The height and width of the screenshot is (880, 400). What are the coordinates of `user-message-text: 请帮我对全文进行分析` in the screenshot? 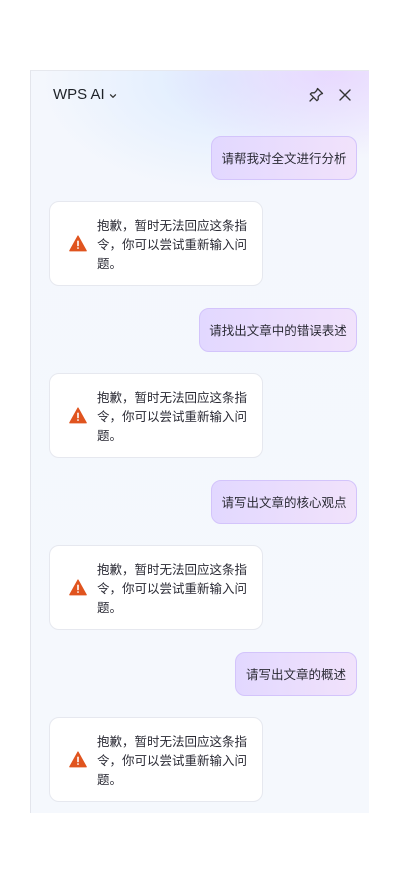 It's located at (284, 158).